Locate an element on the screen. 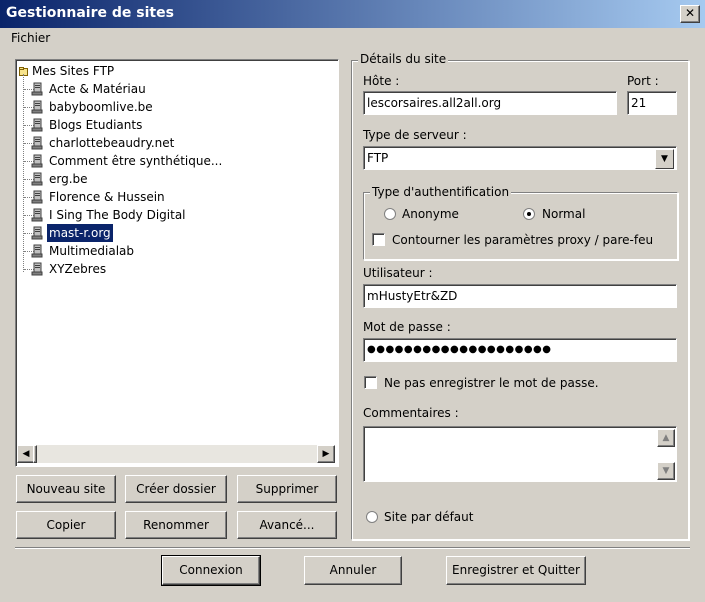  scroll-right-icon: ▶ is located at coordinates (326, 454).